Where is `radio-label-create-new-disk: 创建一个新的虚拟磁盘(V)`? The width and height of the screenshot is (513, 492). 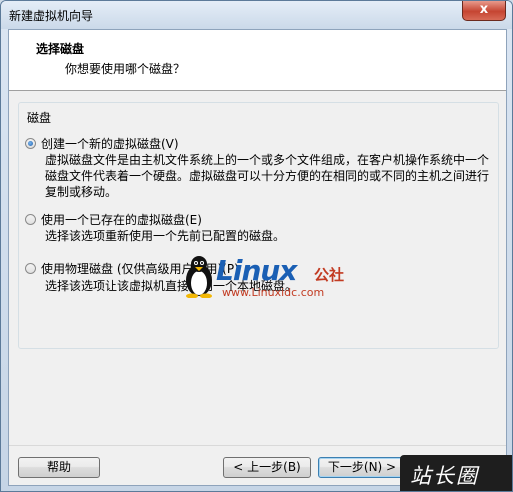 radio-label-create-new-disk: 创建一个新的虚拟磁盘(V) is located at coordinates (110, 144).